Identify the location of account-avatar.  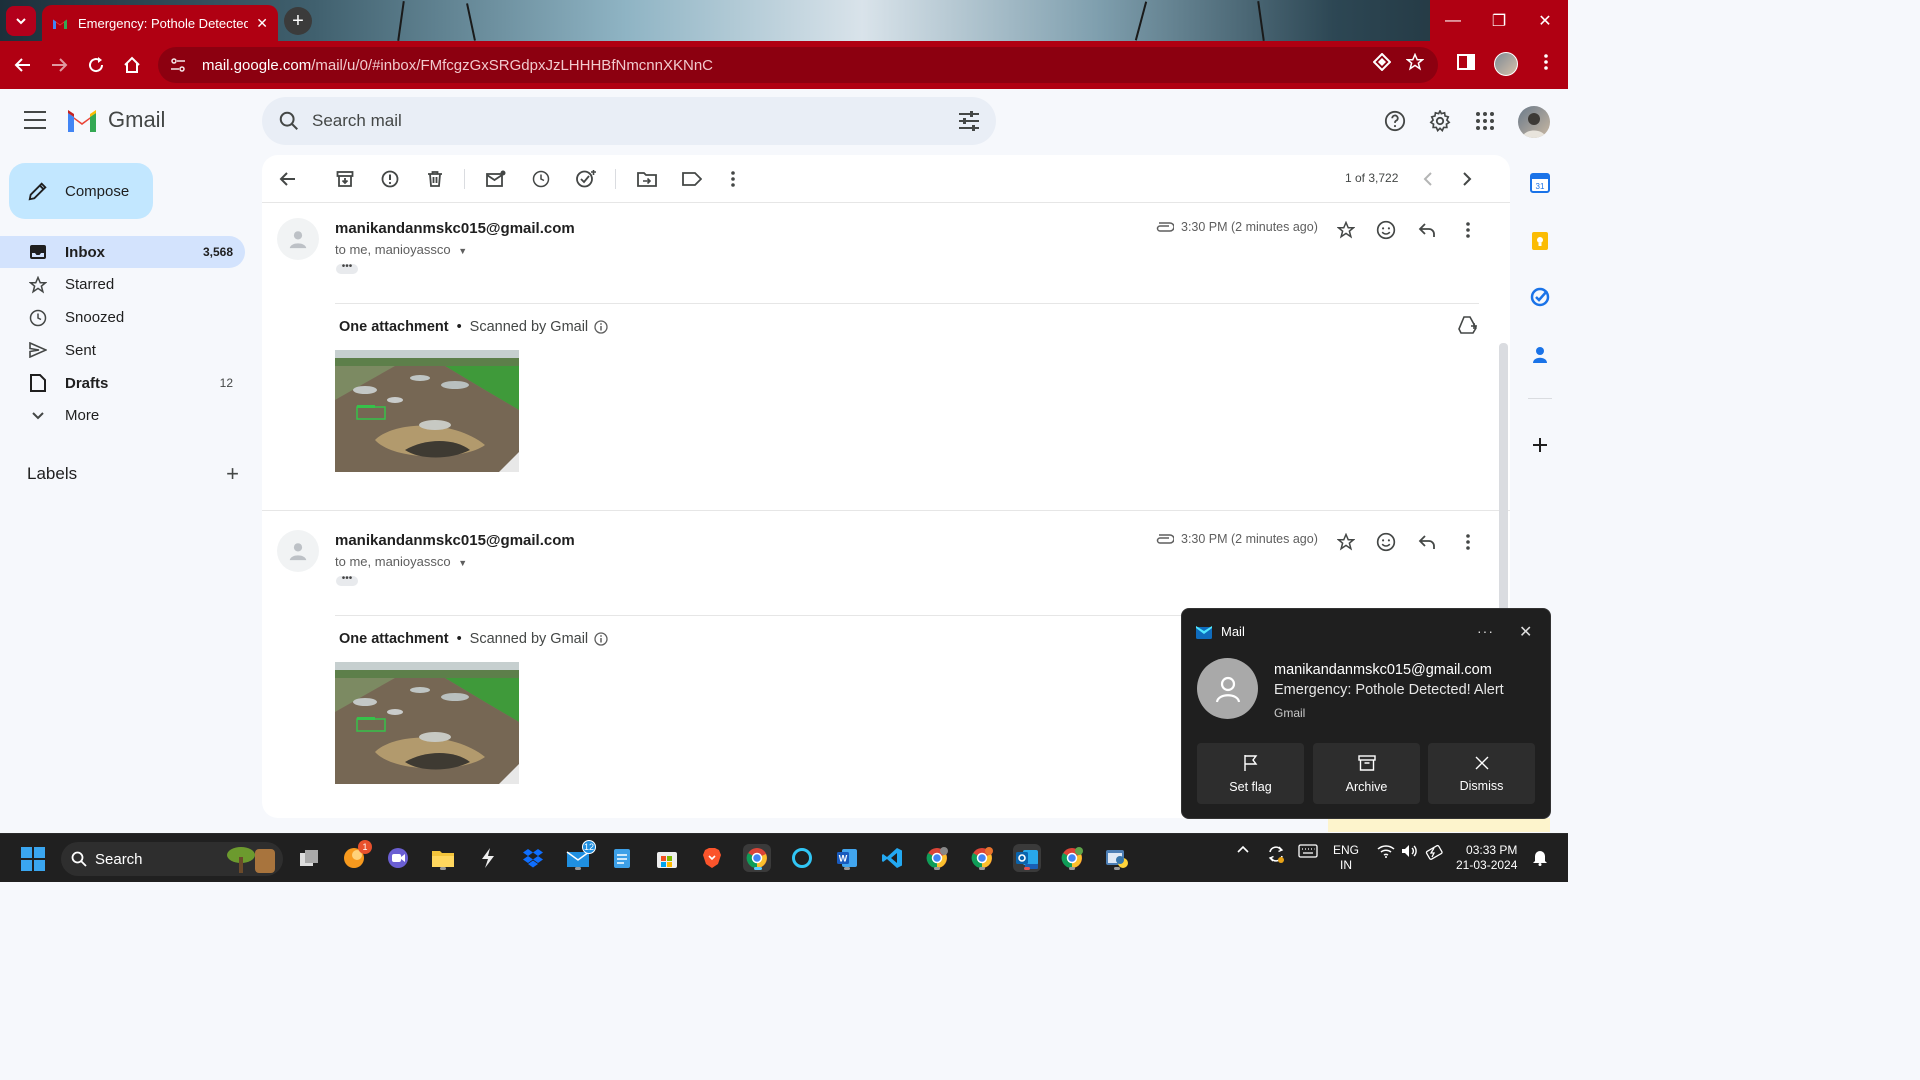
(1534, 122).